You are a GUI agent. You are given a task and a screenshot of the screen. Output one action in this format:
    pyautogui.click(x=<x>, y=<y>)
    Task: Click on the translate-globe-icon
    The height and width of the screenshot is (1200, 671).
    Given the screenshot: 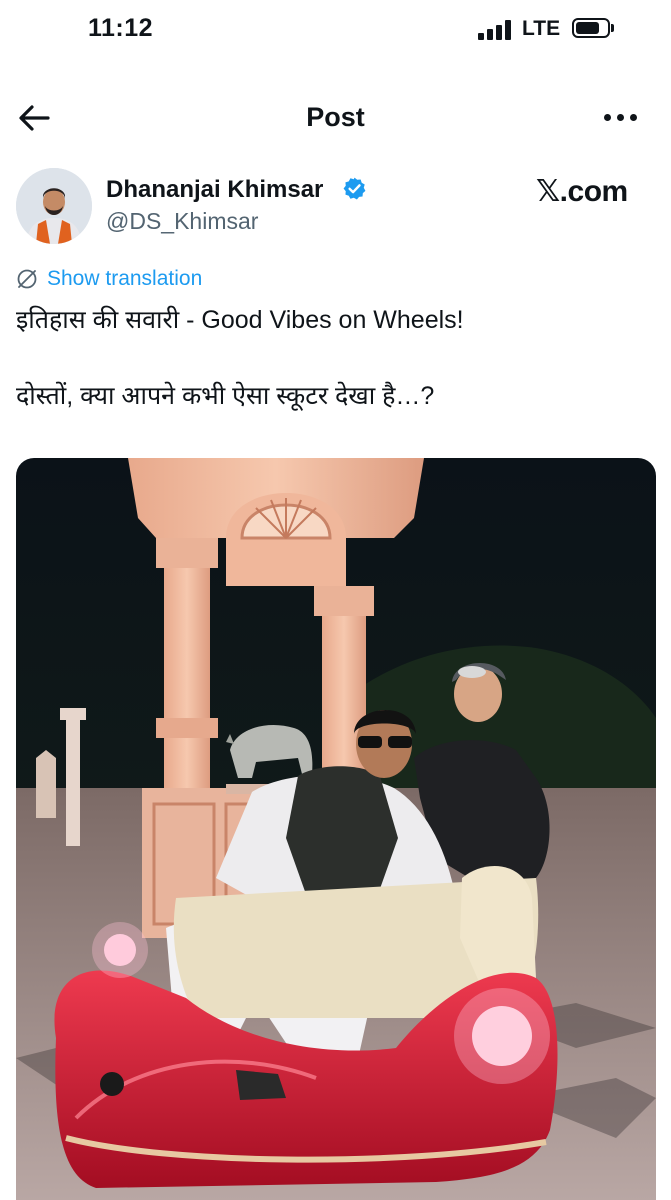 What is the action you would take?
    pyautogui.click(x=27, y=279)
    